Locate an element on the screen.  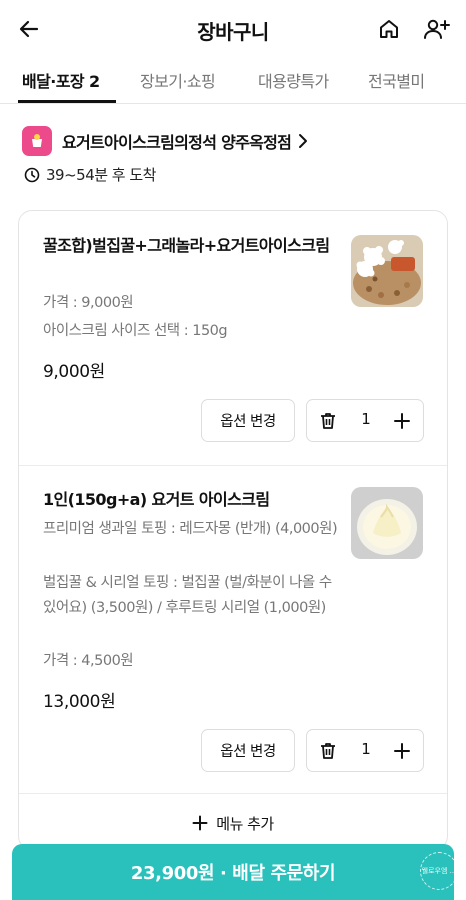
home-icon is located at coordinates (389, 29).